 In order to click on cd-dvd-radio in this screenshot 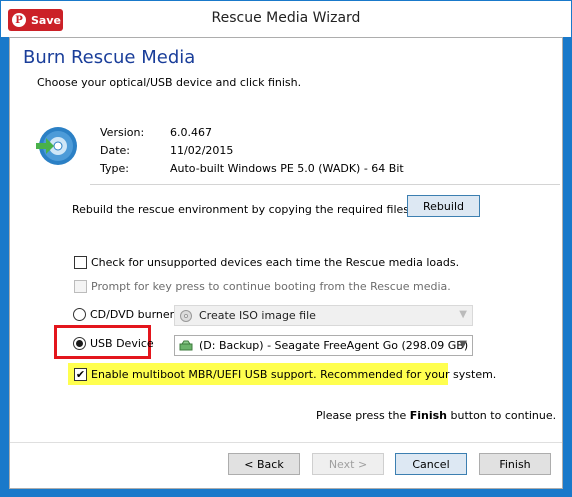, I will do `click(79, 314)`.